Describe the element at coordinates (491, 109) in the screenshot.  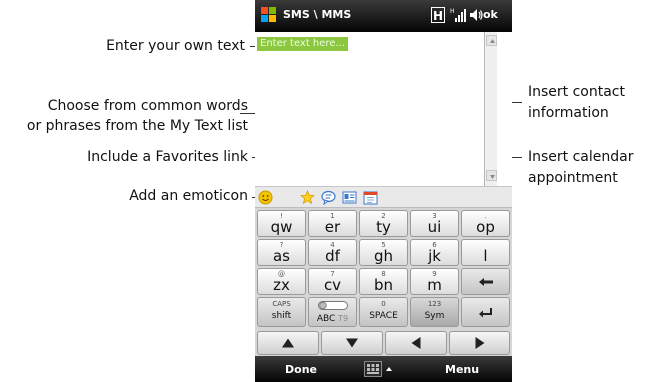
I see `composer-scrollbar` at that location.